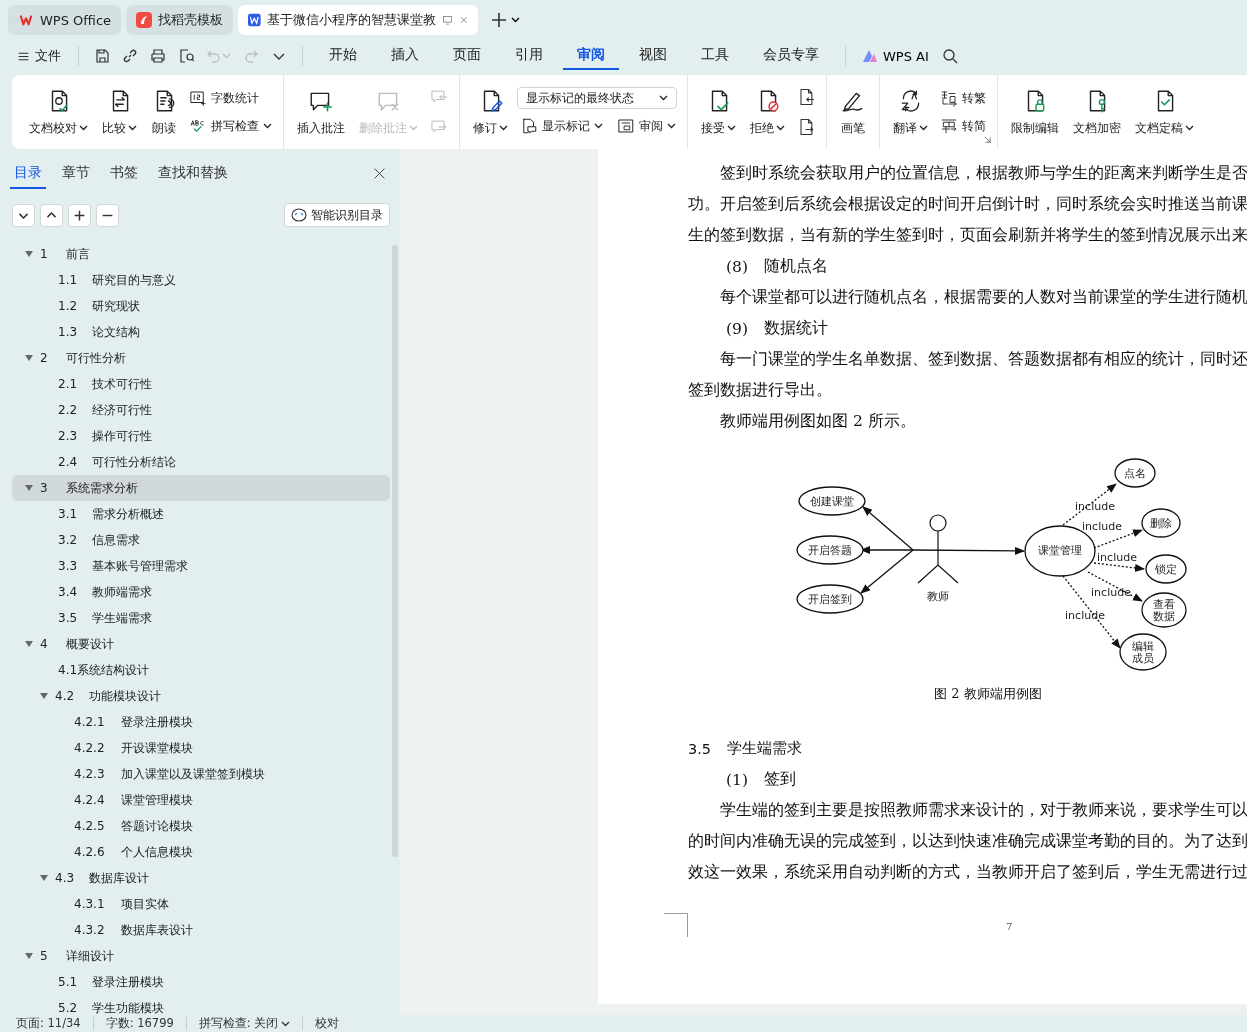 The image size is (1247, 1032). What do you see at coordinates (201, 592) in the screenshot?
I see `toc-item: 3.4 教师端需求` at bounding box center [201, 592].